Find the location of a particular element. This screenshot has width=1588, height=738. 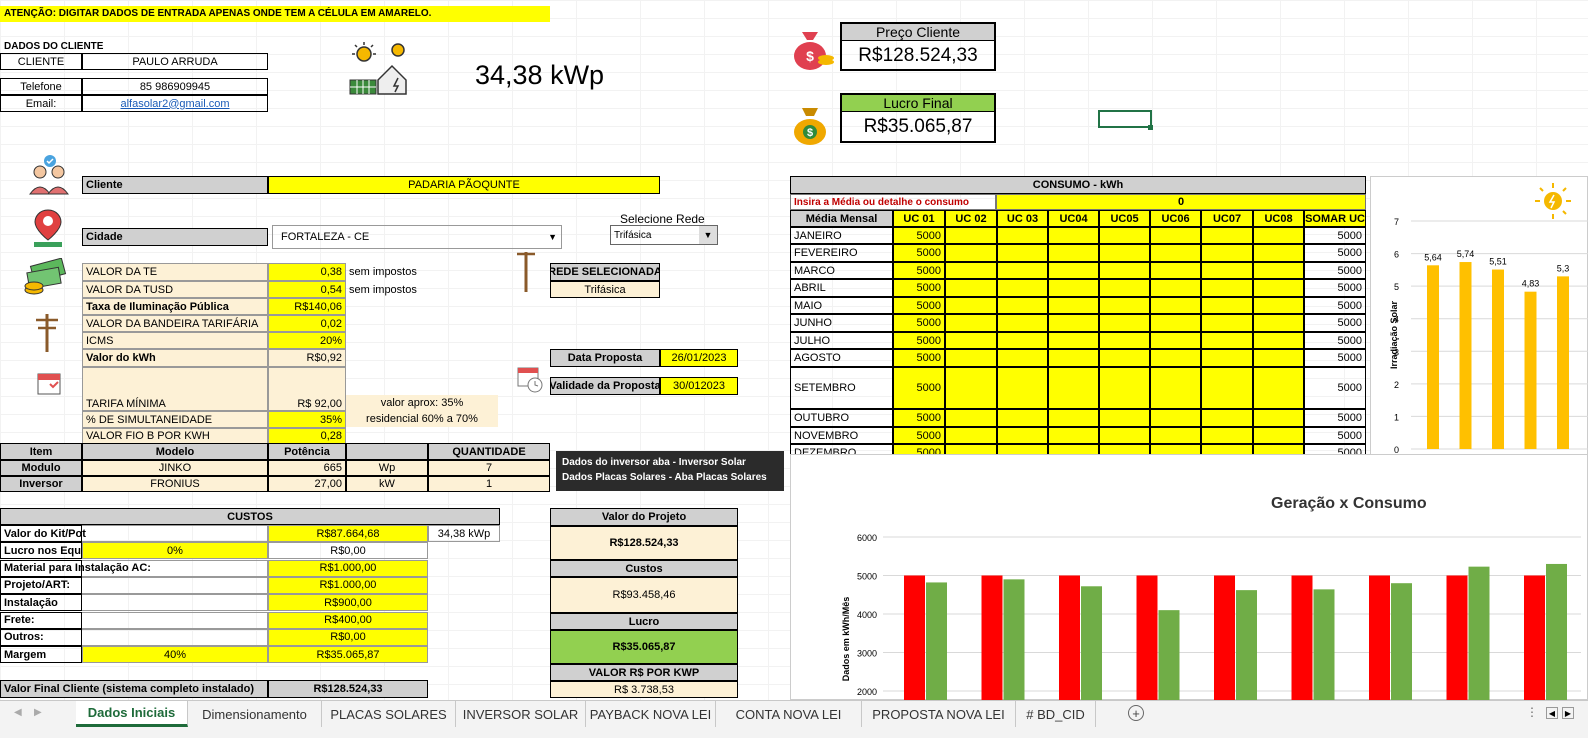

equip-cell: Wp is located at coordinates (387, 468).